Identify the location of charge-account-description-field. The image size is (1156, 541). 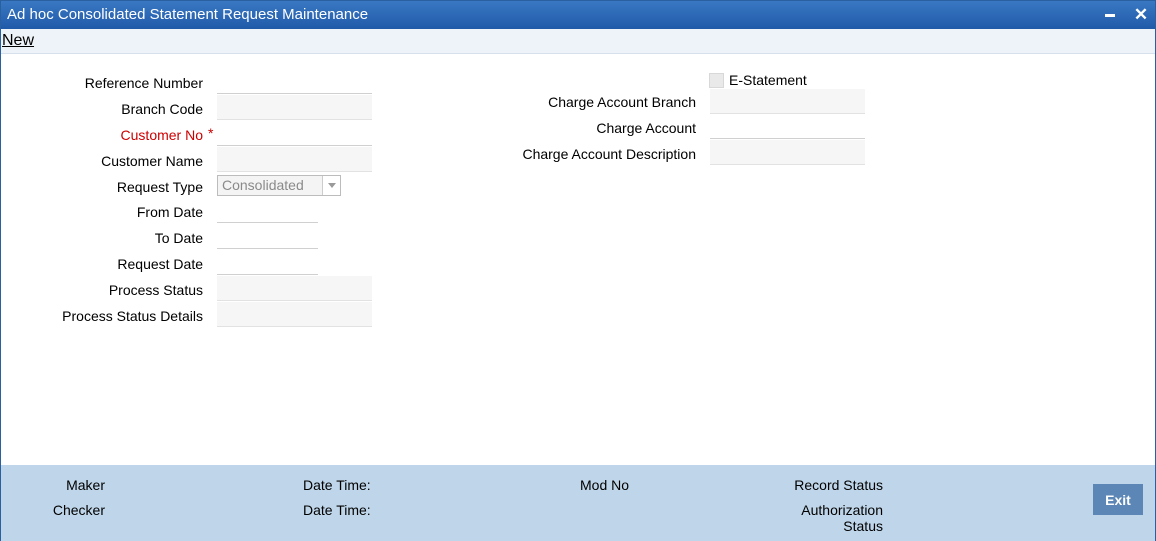
(787, 152).